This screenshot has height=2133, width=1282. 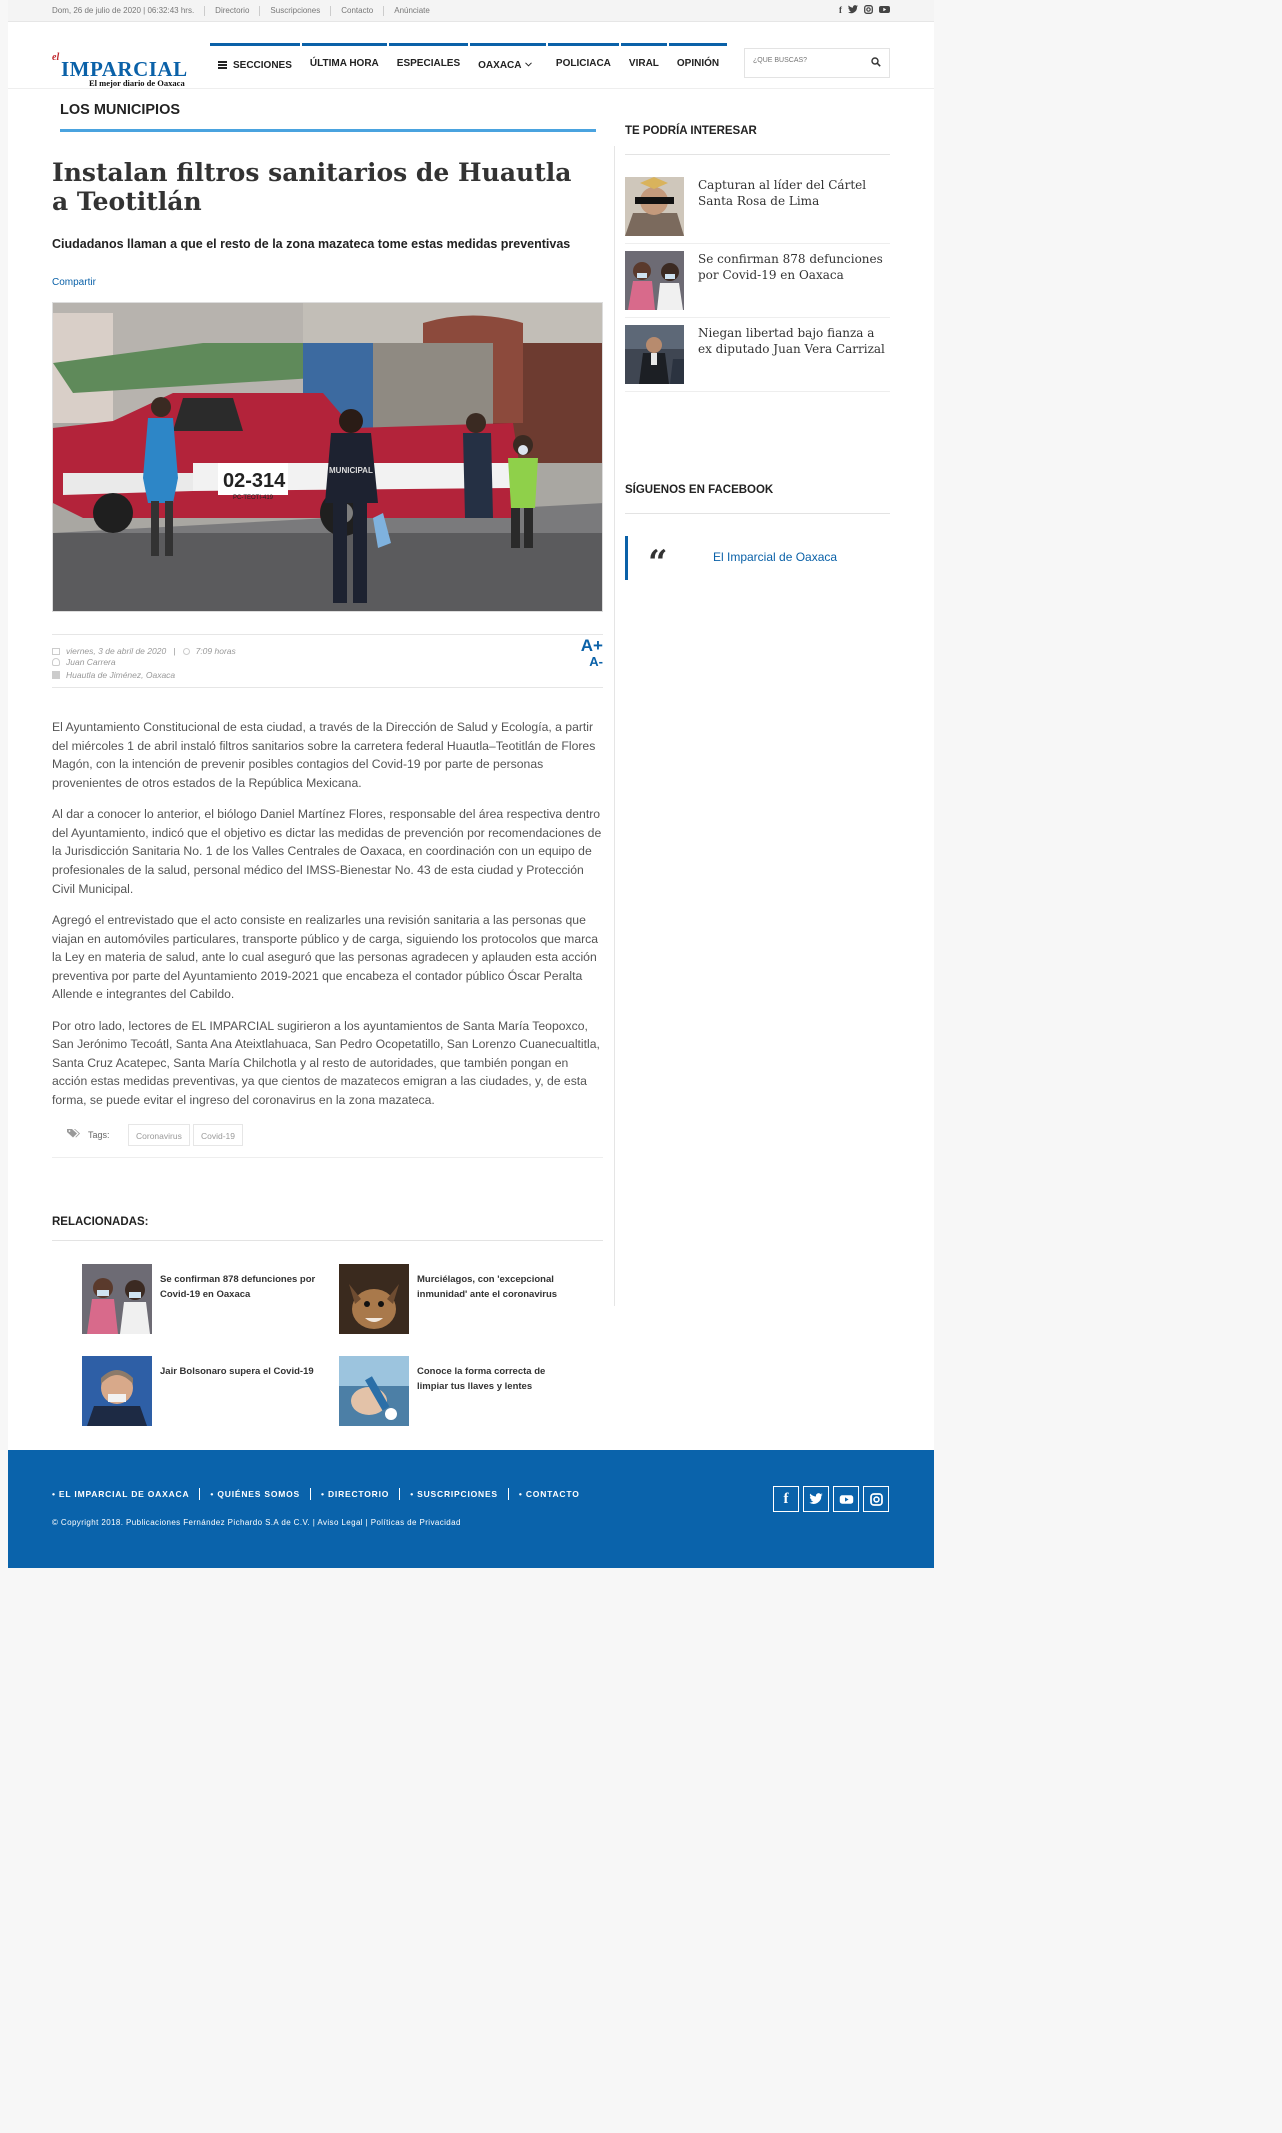 I want to click on font-increase-button: A+, so click(x=592, y=645).